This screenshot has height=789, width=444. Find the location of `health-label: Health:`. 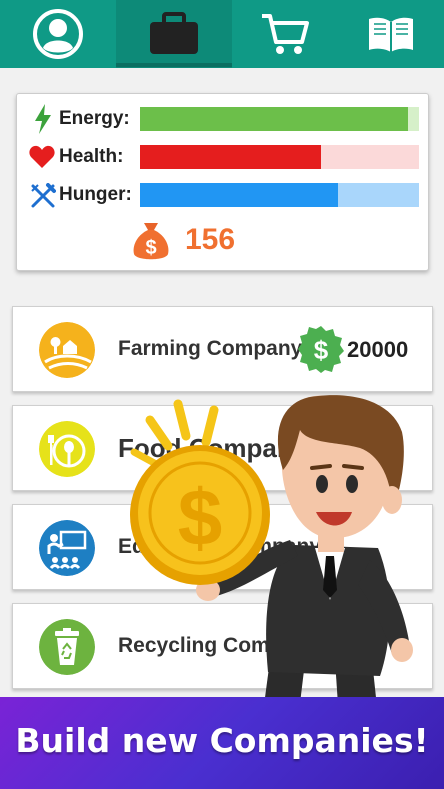

health-label: Health: is located at coordinates (91, 156).